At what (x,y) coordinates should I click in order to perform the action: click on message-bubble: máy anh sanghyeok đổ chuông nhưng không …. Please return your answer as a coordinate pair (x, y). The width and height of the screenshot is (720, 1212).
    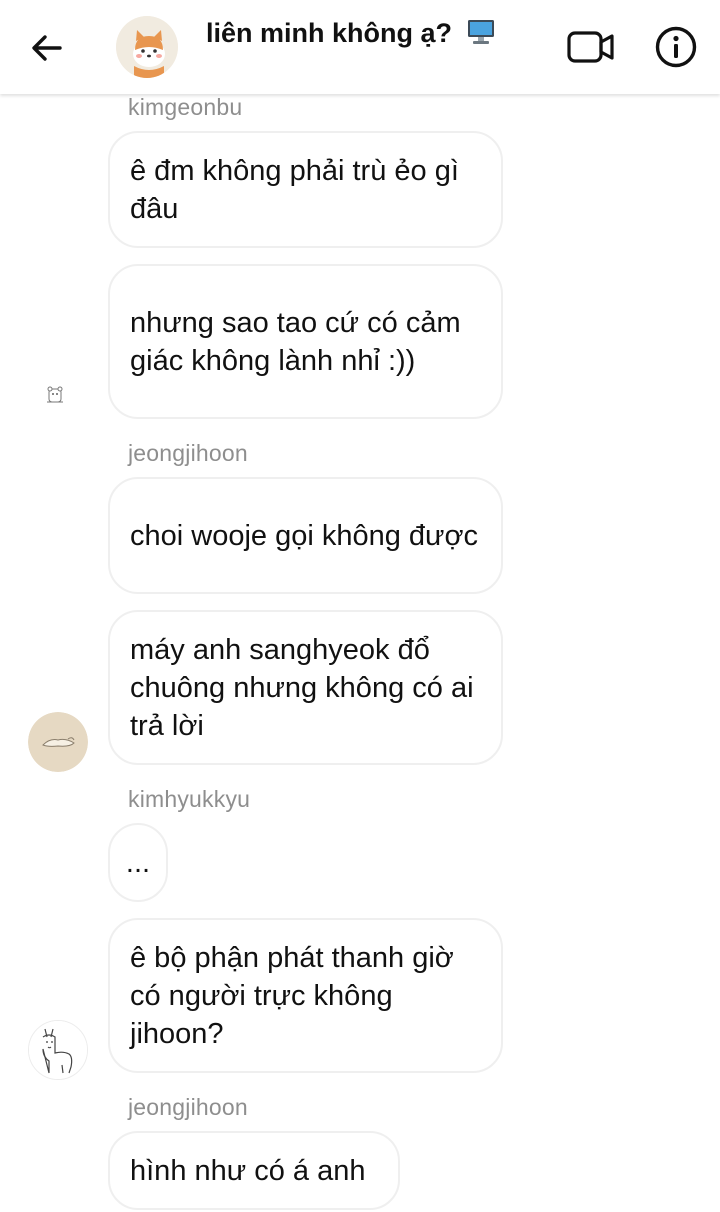
    Looking at the image, I should click on (305, 687).